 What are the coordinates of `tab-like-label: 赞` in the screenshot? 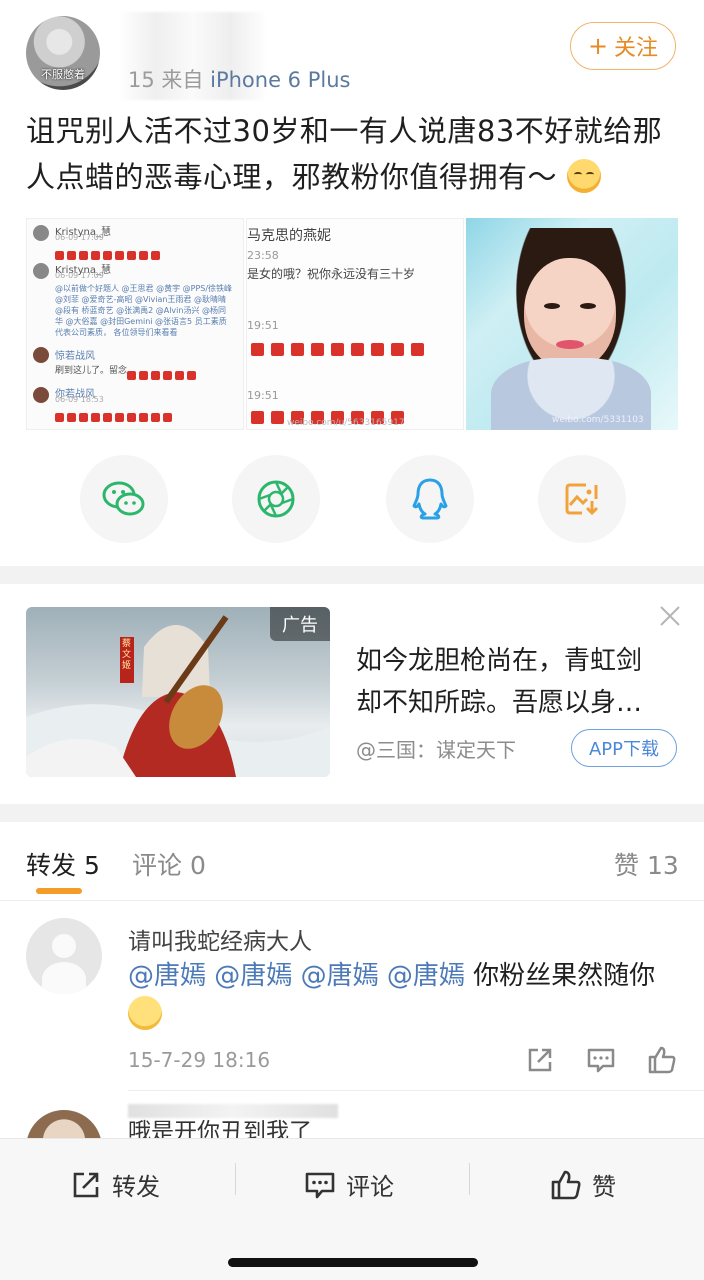 It's located at (627, 865).